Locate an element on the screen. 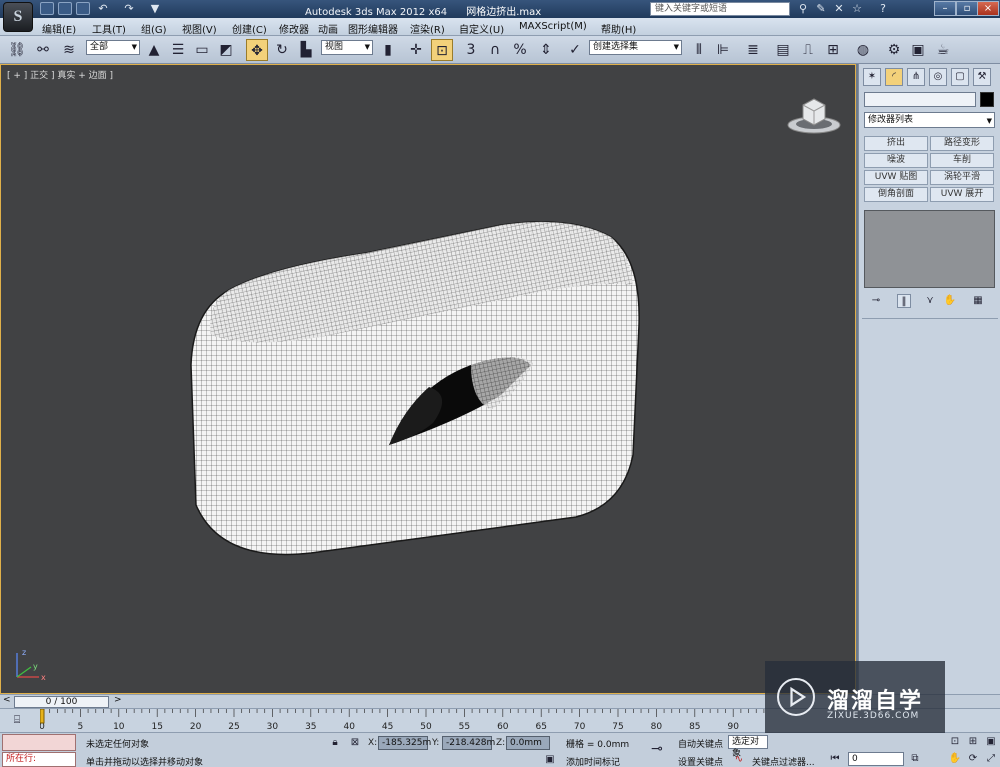  close-button: × is located at coordinates (988, 8).